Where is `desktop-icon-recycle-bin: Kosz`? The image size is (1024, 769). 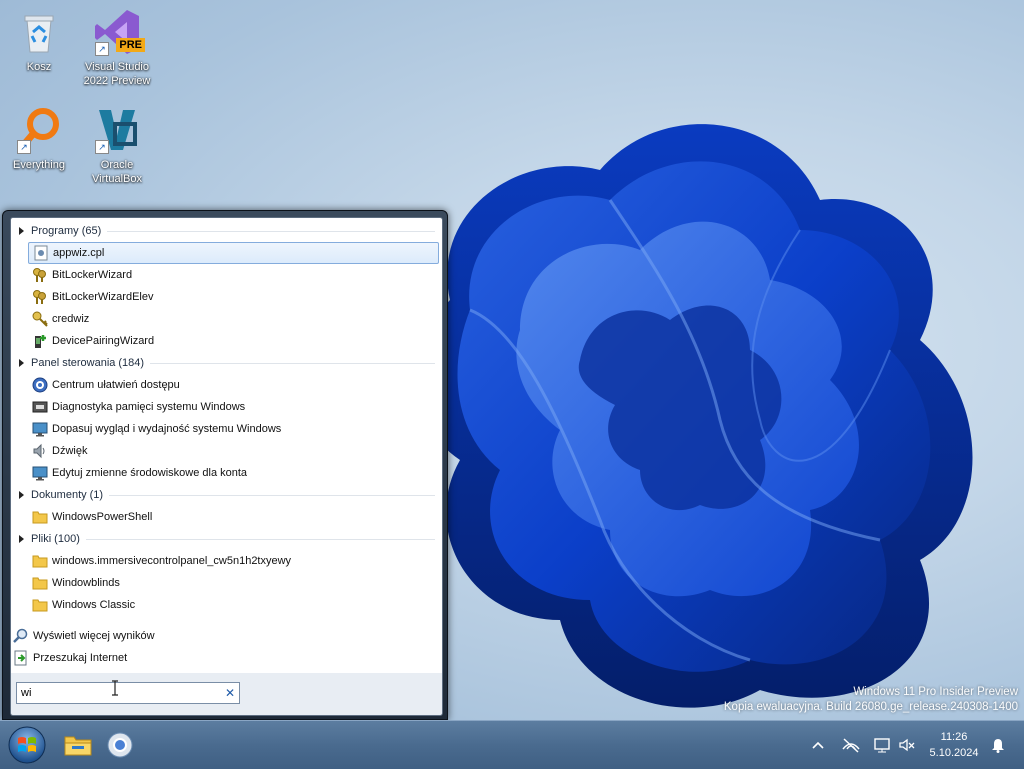 desktop-icon-recycle-bin: Kosz is located at coordinates (39, 41).